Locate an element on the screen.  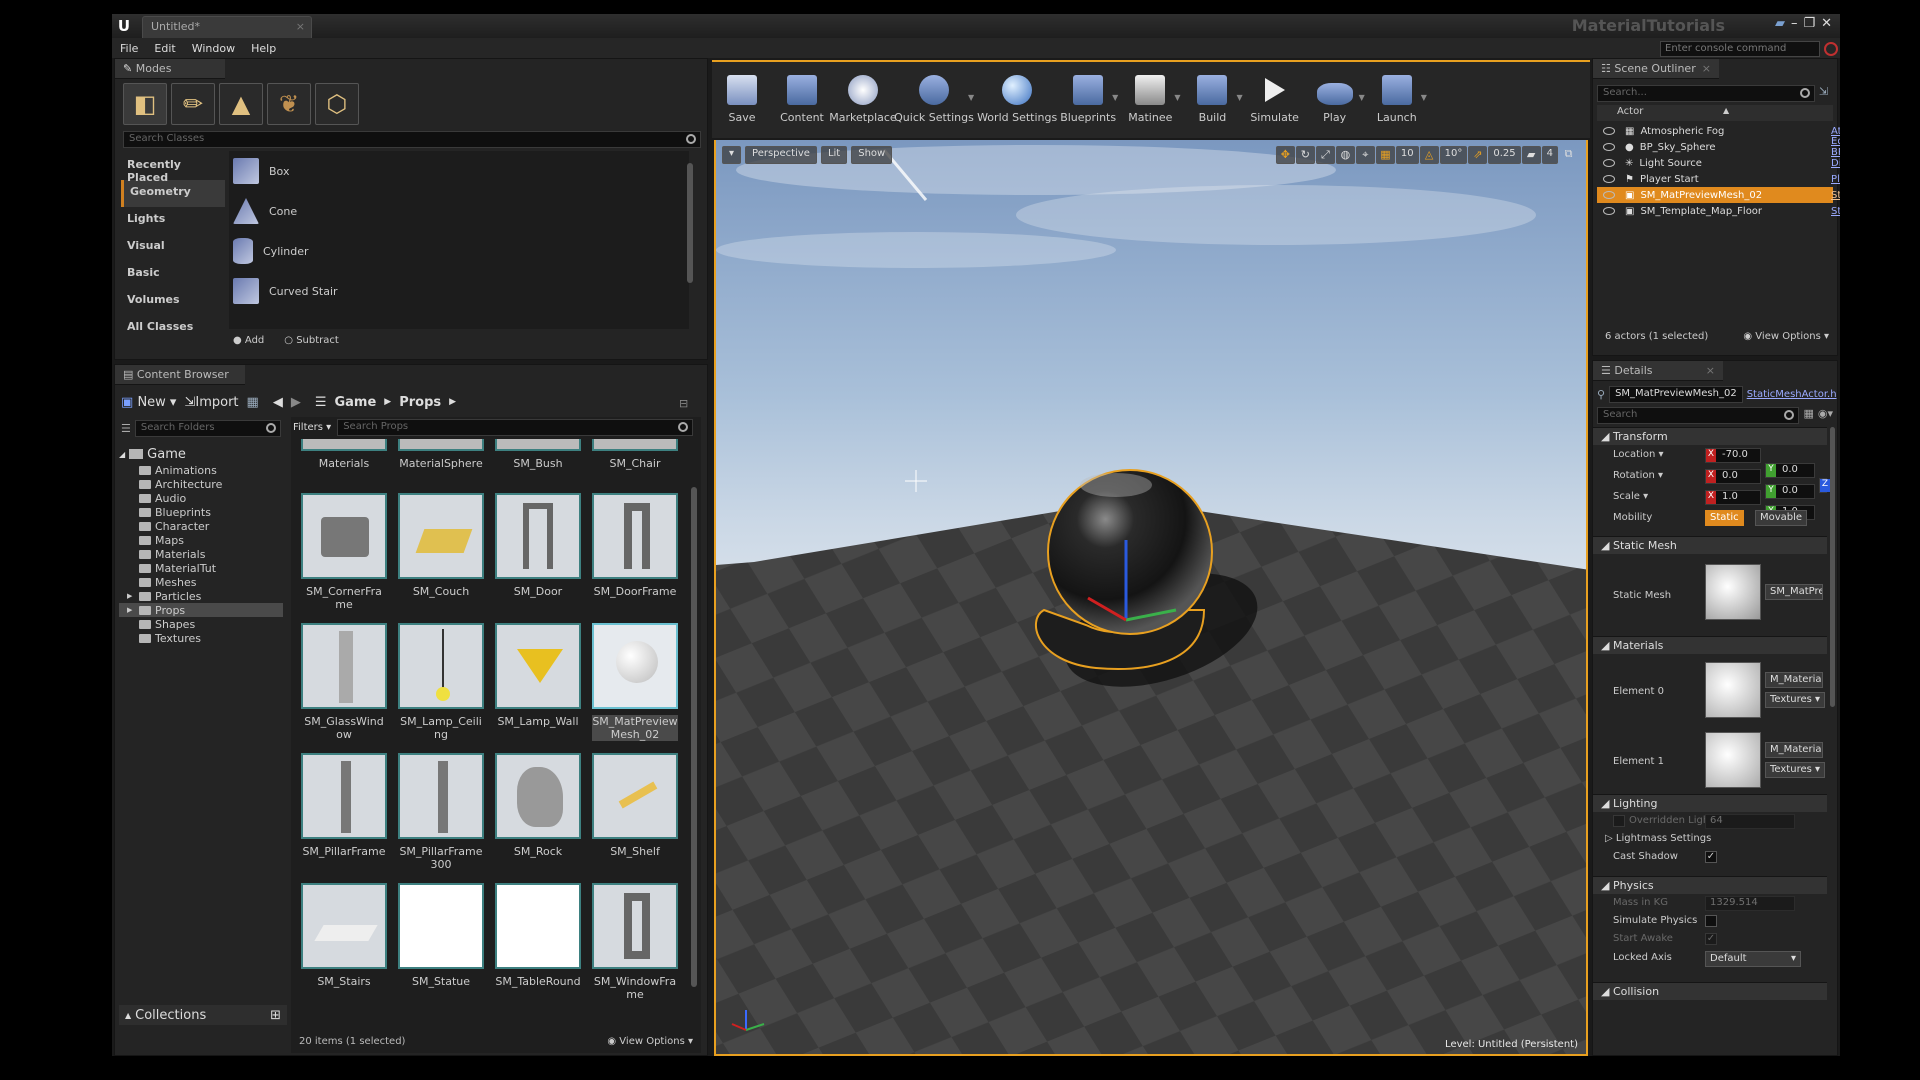
outliner-row: ✳ Light Source DirectionalLight is located at coordinates (1718, 163).